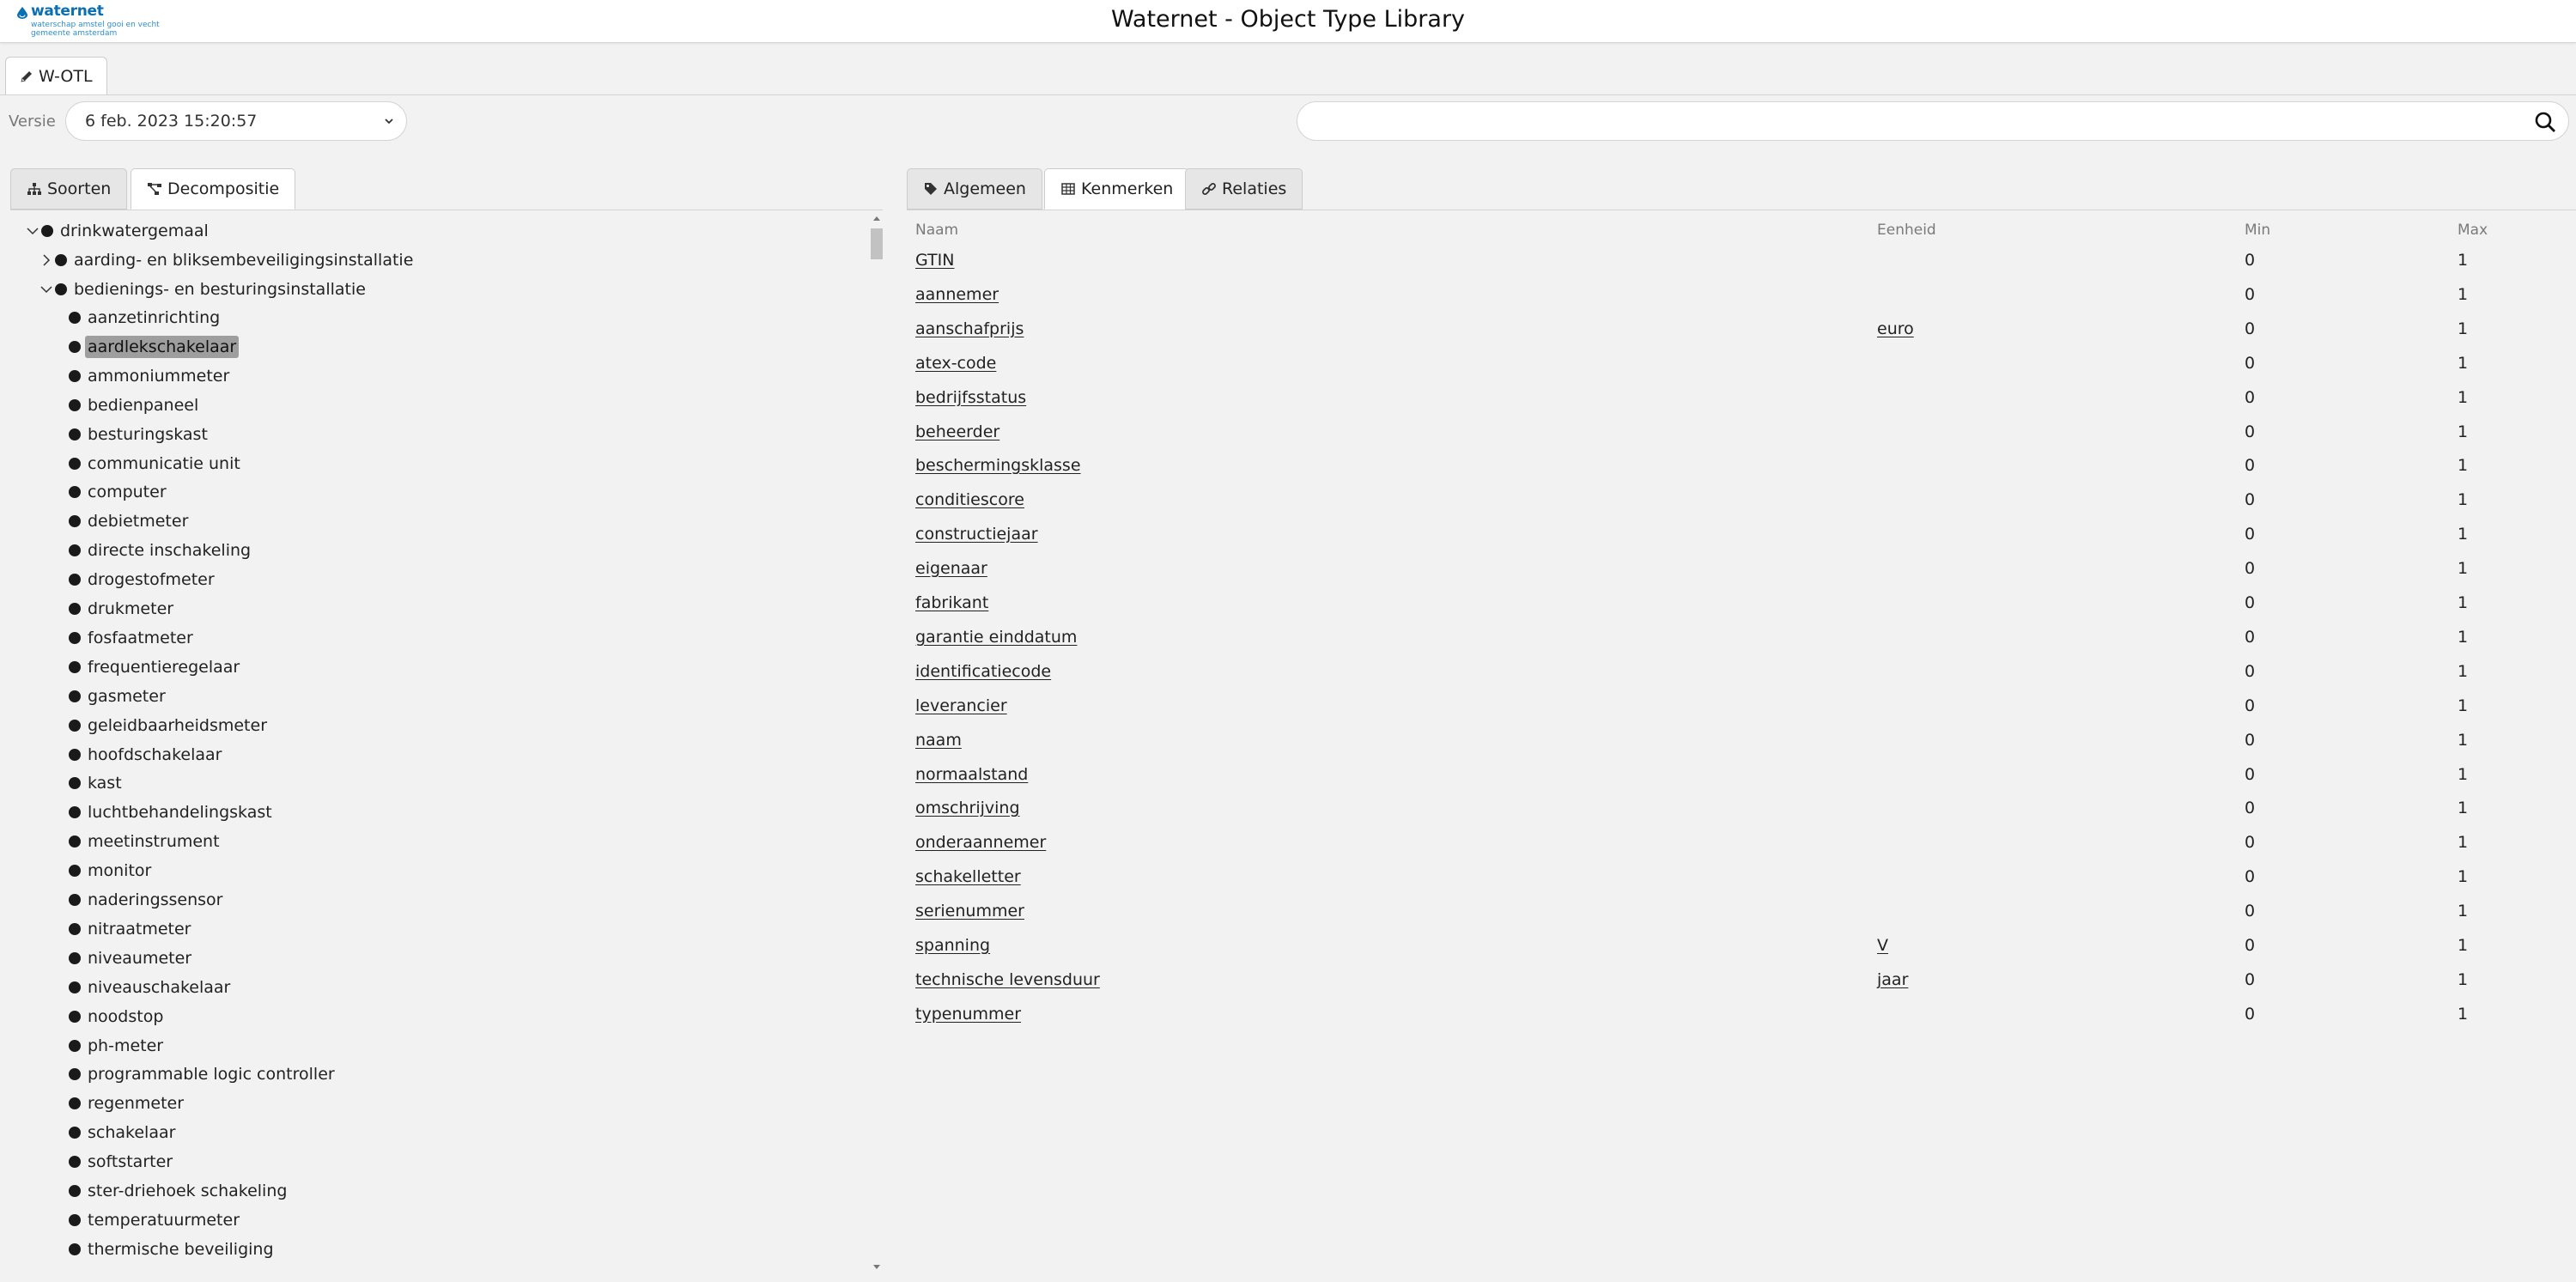  I want to click on tab-relaties: Relaties, so click(1244, 189).